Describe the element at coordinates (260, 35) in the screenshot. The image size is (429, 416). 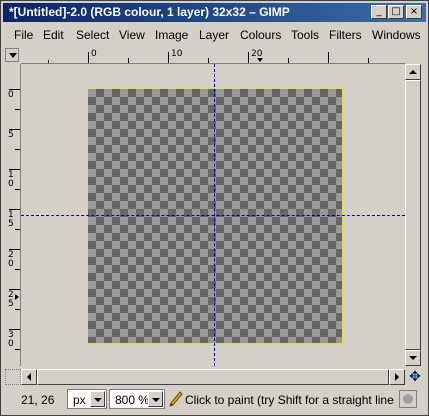
I see `menu-colours: Colours` at that location.